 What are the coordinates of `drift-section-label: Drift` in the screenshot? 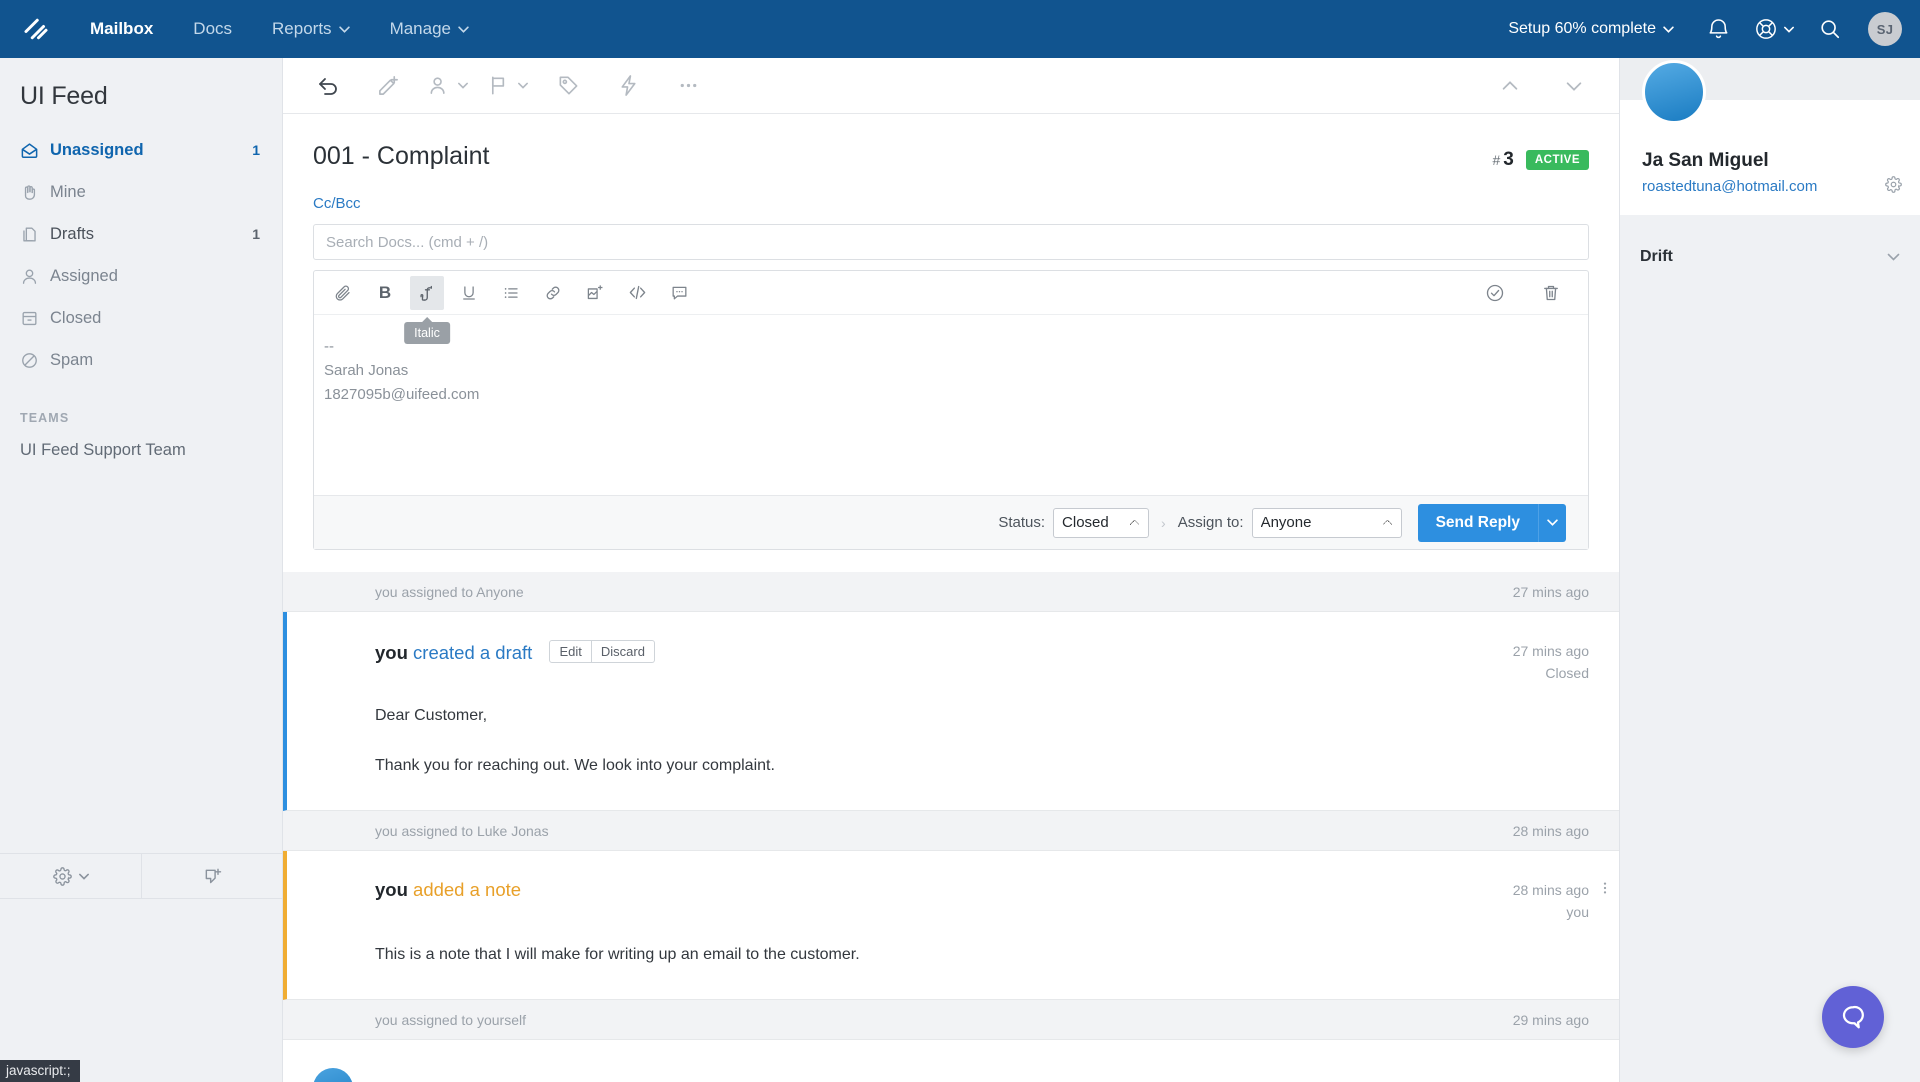 It's located at (1656, 256).